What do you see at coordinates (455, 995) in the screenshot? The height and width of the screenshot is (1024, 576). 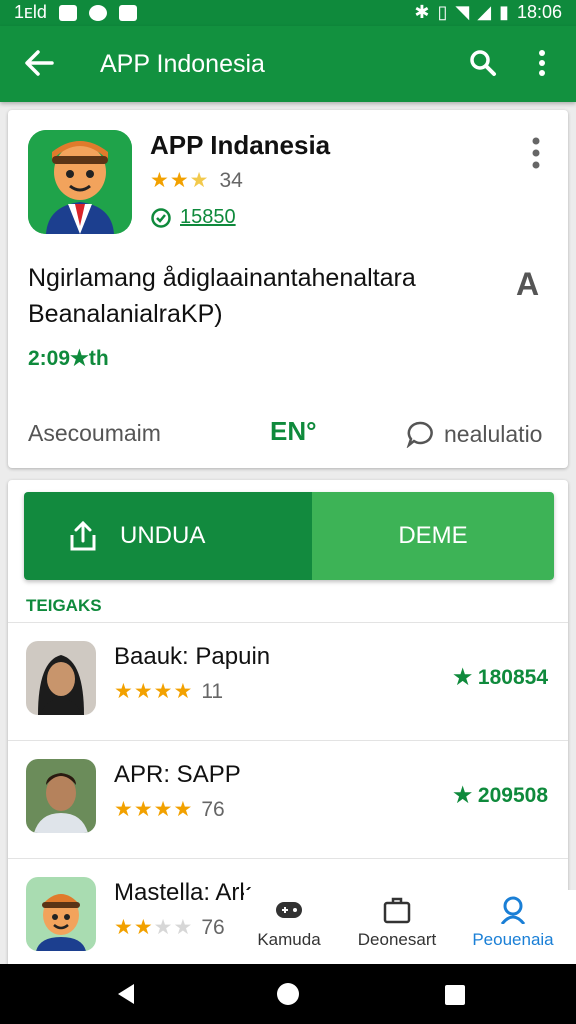 I see `recents-icon` at bounding box center [455, 995].